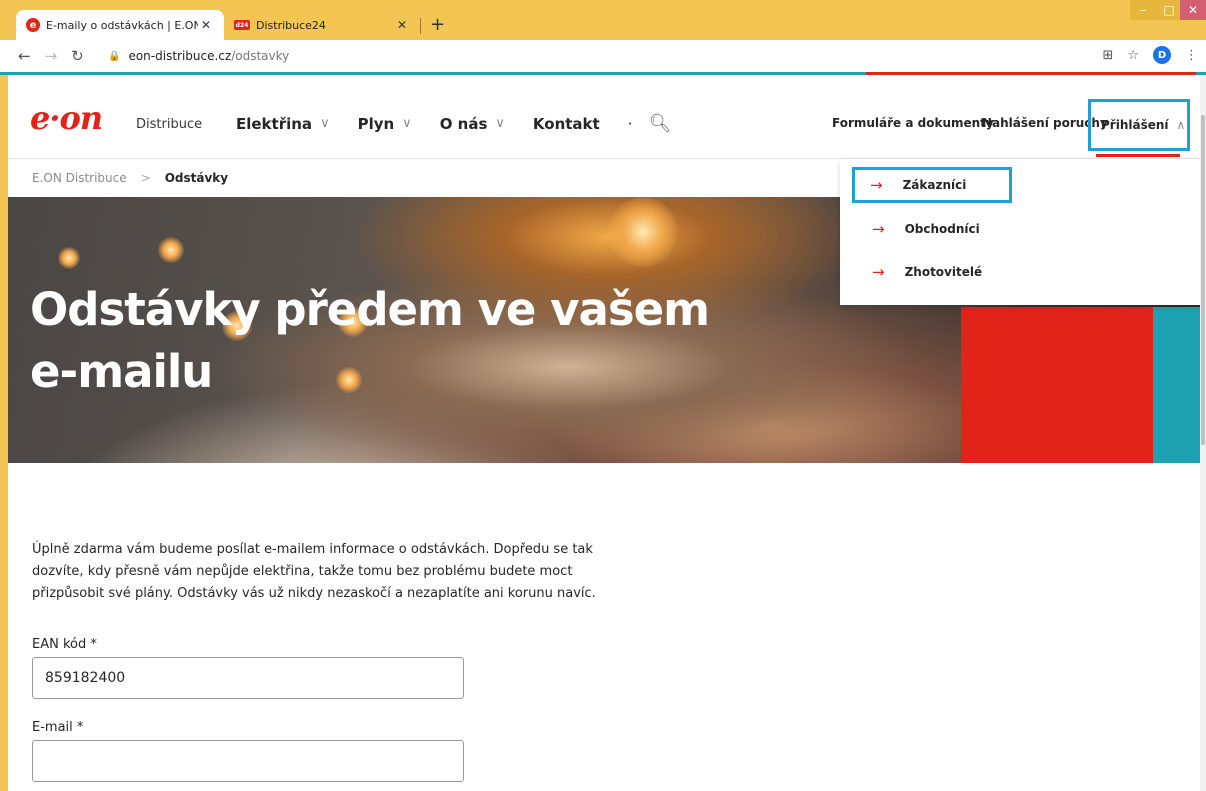  I want to click on breadcrumb-current: Odstávky, so click(196, 178).